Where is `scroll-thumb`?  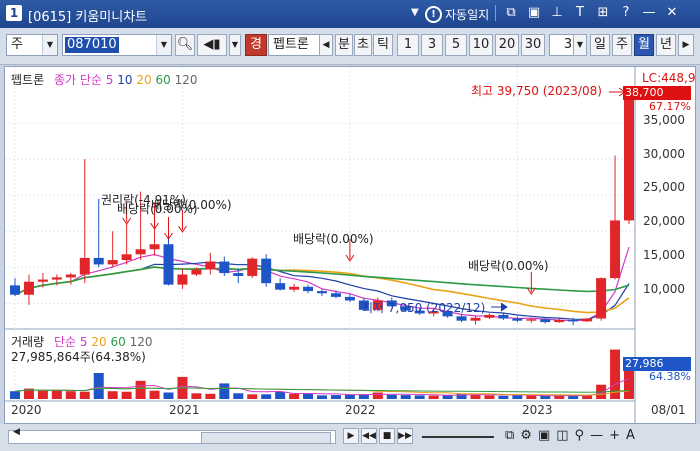 scroll-thumb is located at coordinates (266, 438).